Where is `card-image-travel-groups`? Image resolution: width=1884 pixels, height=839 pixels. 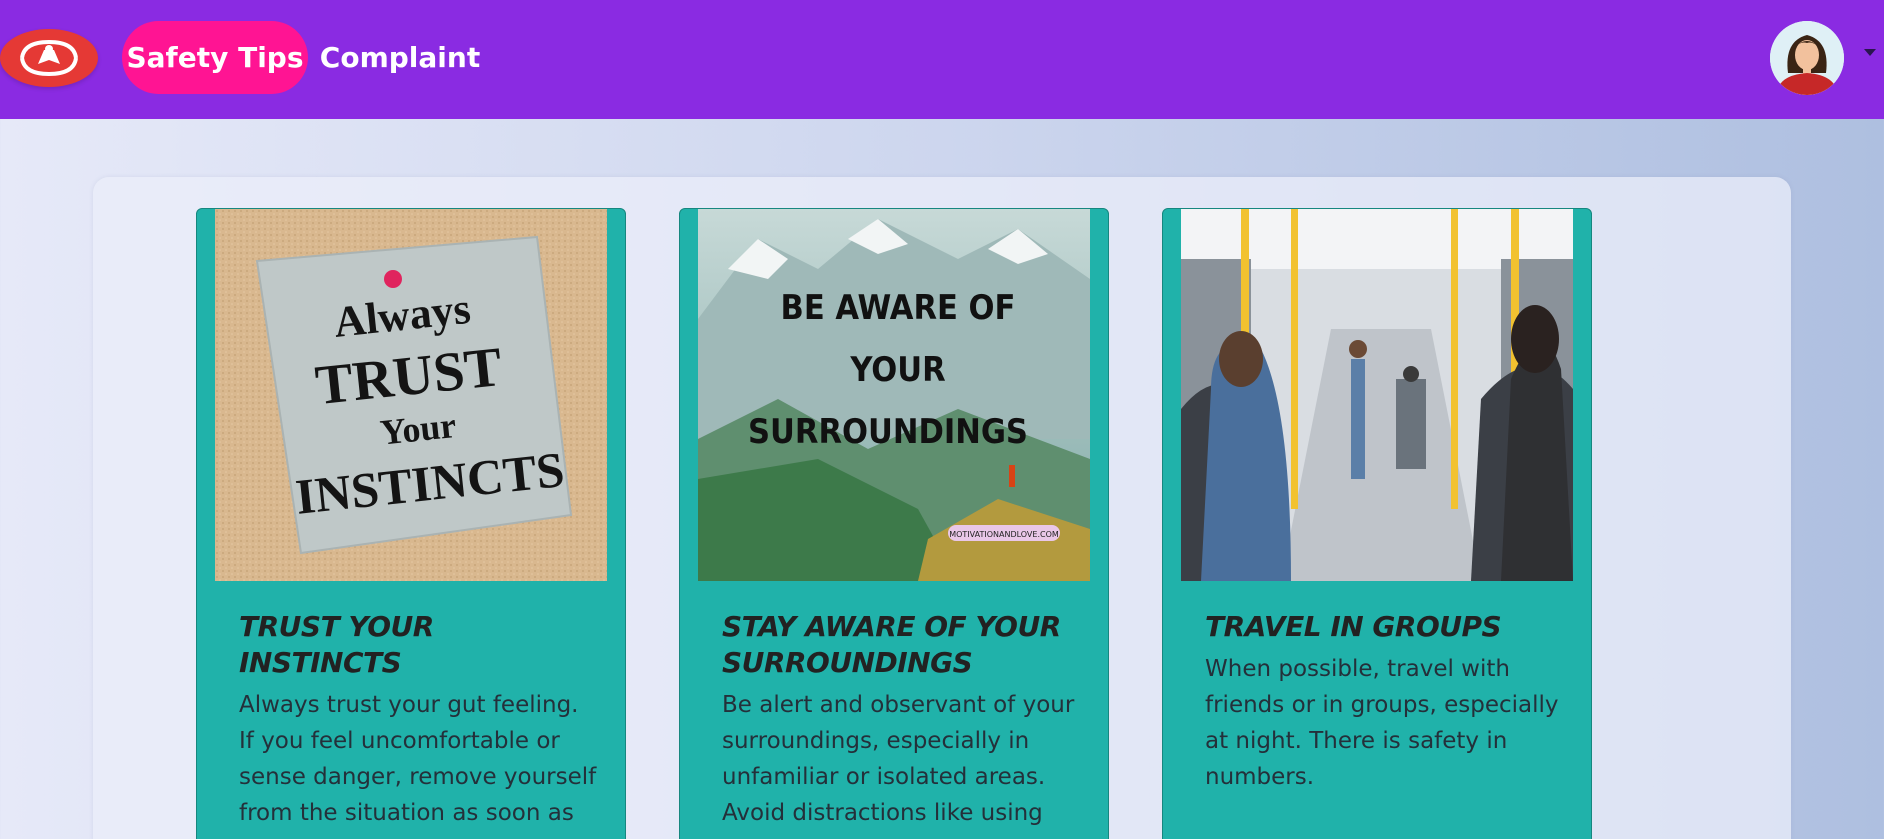 card-image-travel-groups is located at coordinates (1377, 395).